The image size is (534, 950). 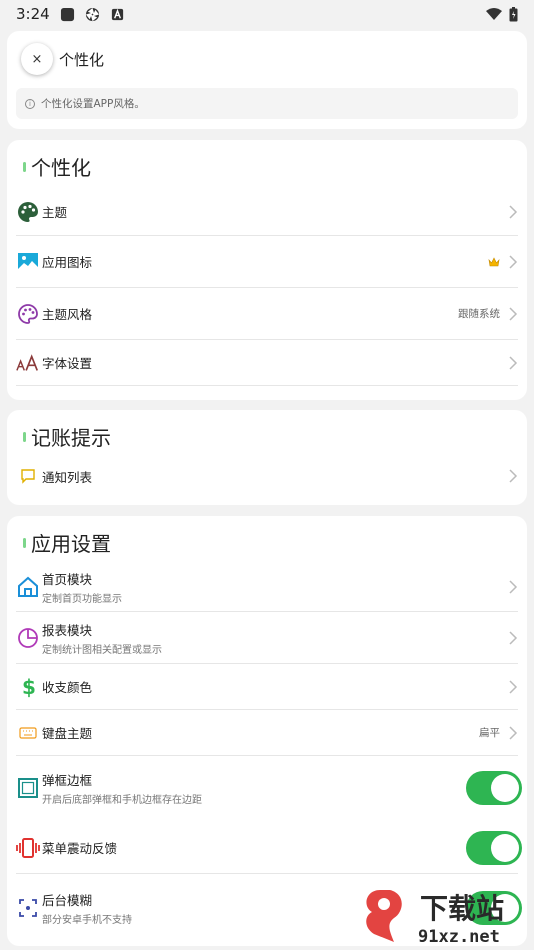 What do you see at coordinates (267, 638) in the screenshot?
I see `row-report-module: 报表模块 定制统计图相关配置或显示` at bounding box center [267, 638].